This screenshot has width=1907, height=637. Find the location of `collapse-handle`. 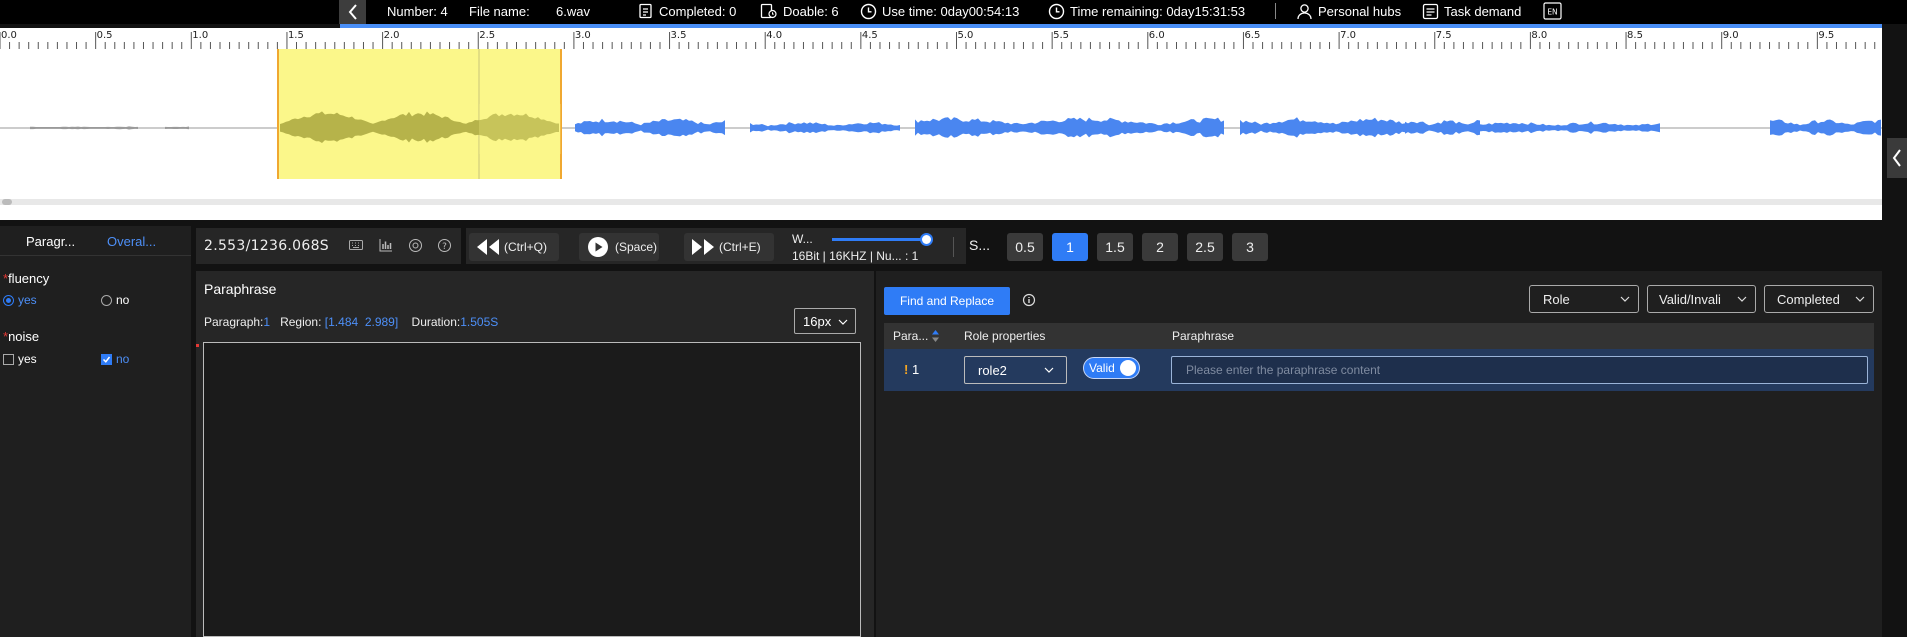

collapse-handle is located at coordinates (1897, 158).